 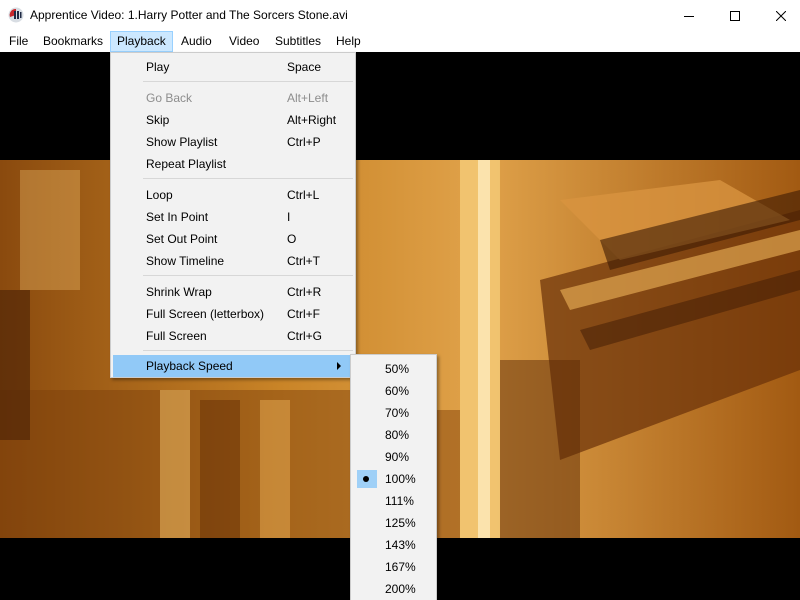 I want to click on menu-item-full-screen-letterbox: Full Screen (letterbox) Ctrl+F, so click(x=233, y=314).